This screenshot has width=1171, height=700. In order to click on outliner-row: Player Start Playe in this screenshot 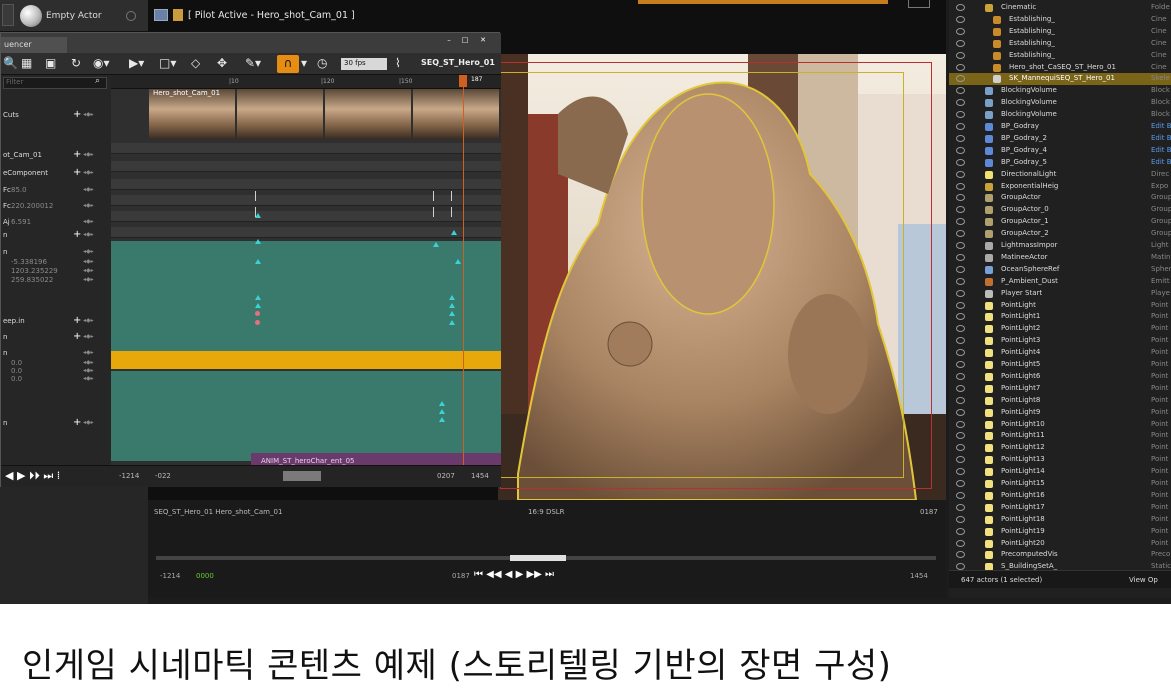, I will do `click(1060, 294)`.